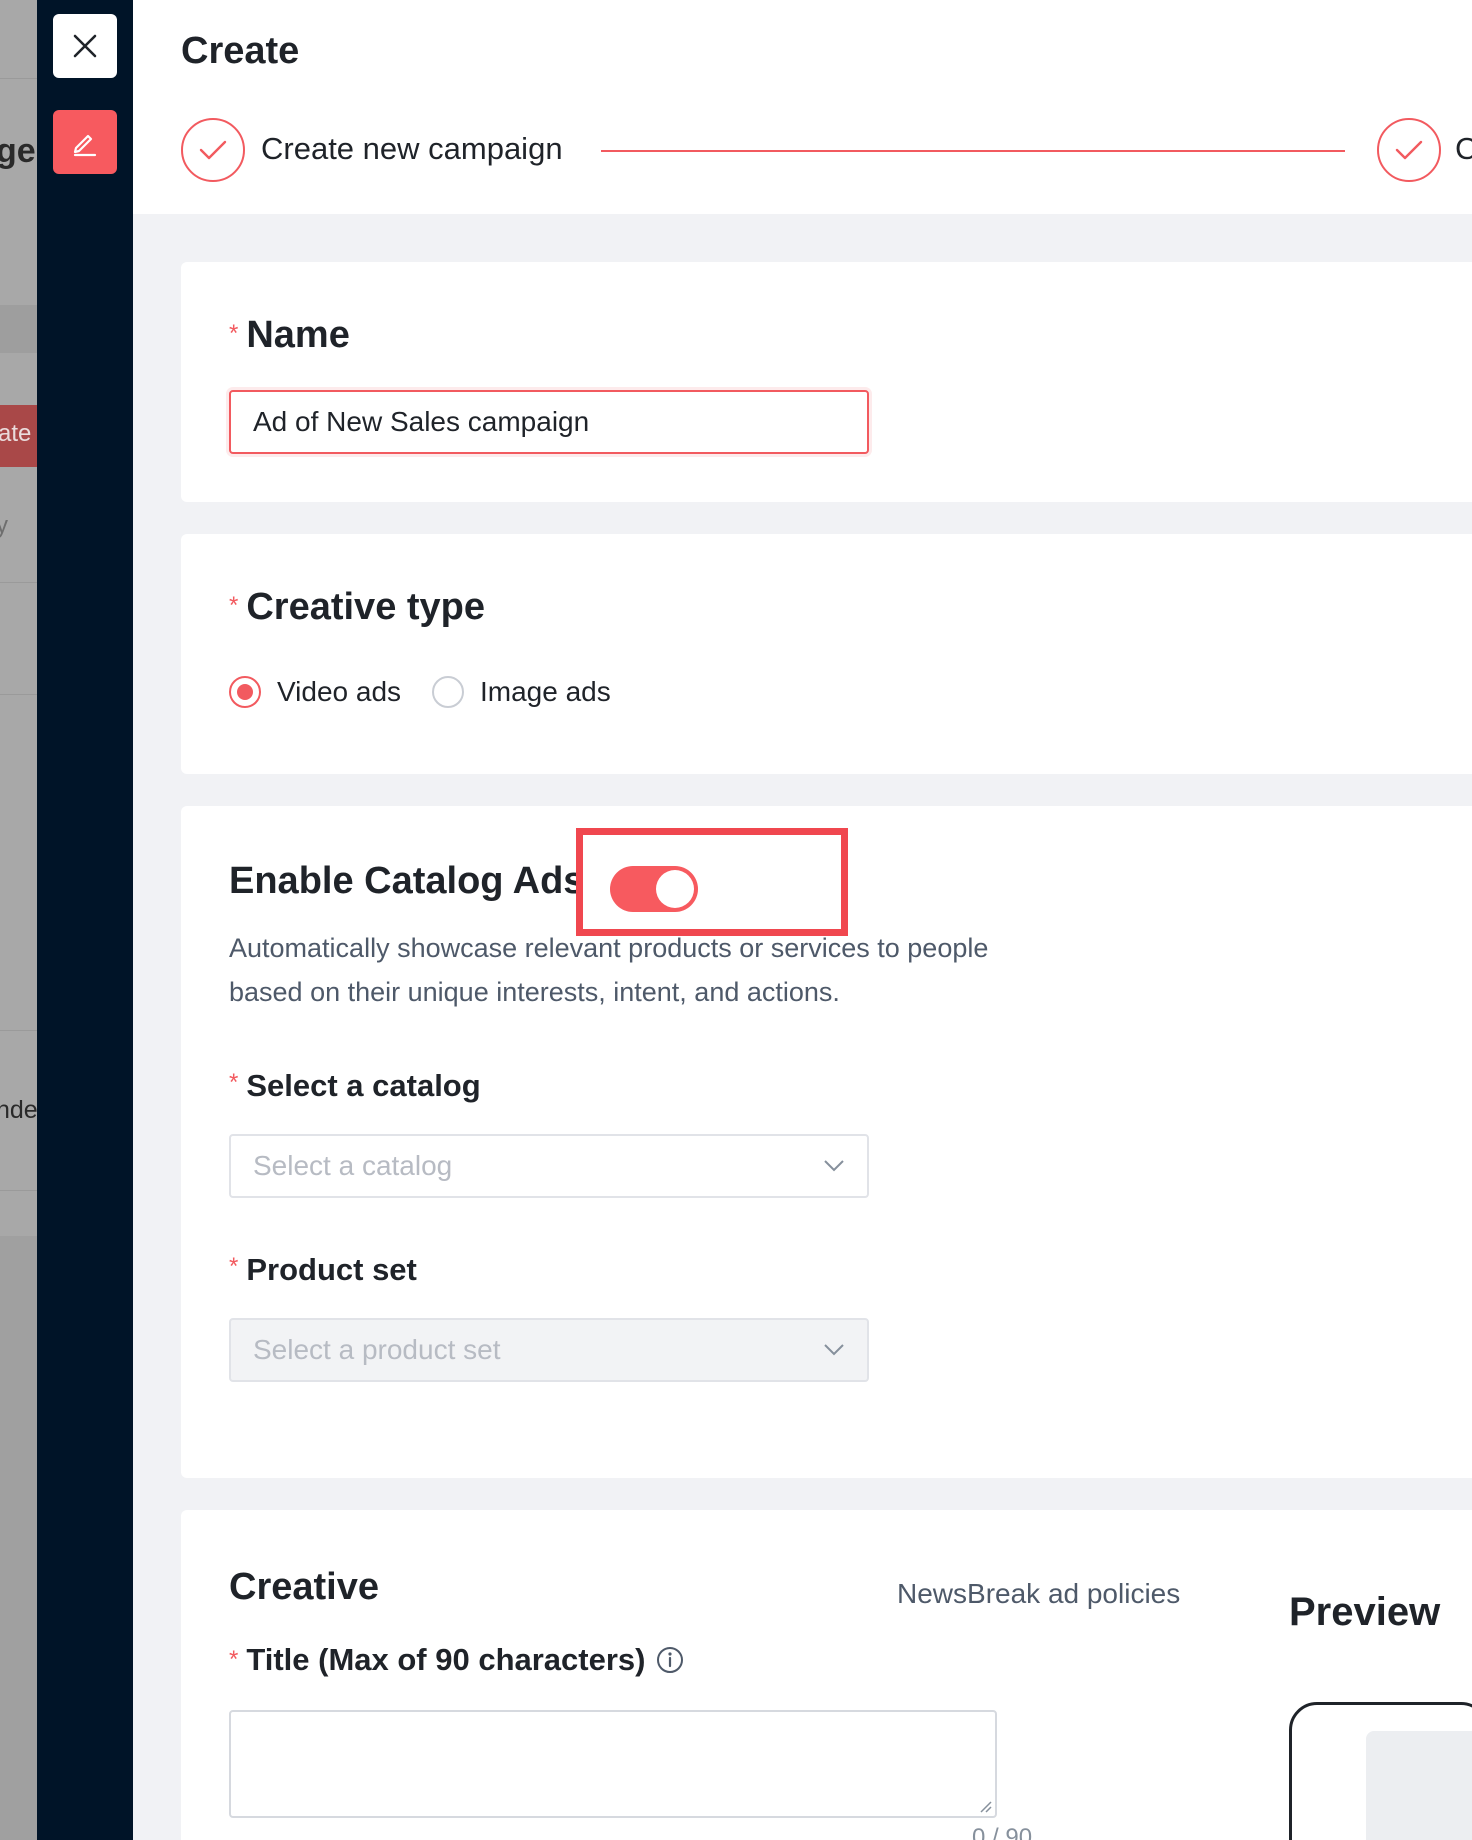 The width and height of the screenshot is (1472, 1840). What do you see at coordinates (339, 691) in the screenshot?
I see `radio-label: Video ads` at bounding box center [339, 691].